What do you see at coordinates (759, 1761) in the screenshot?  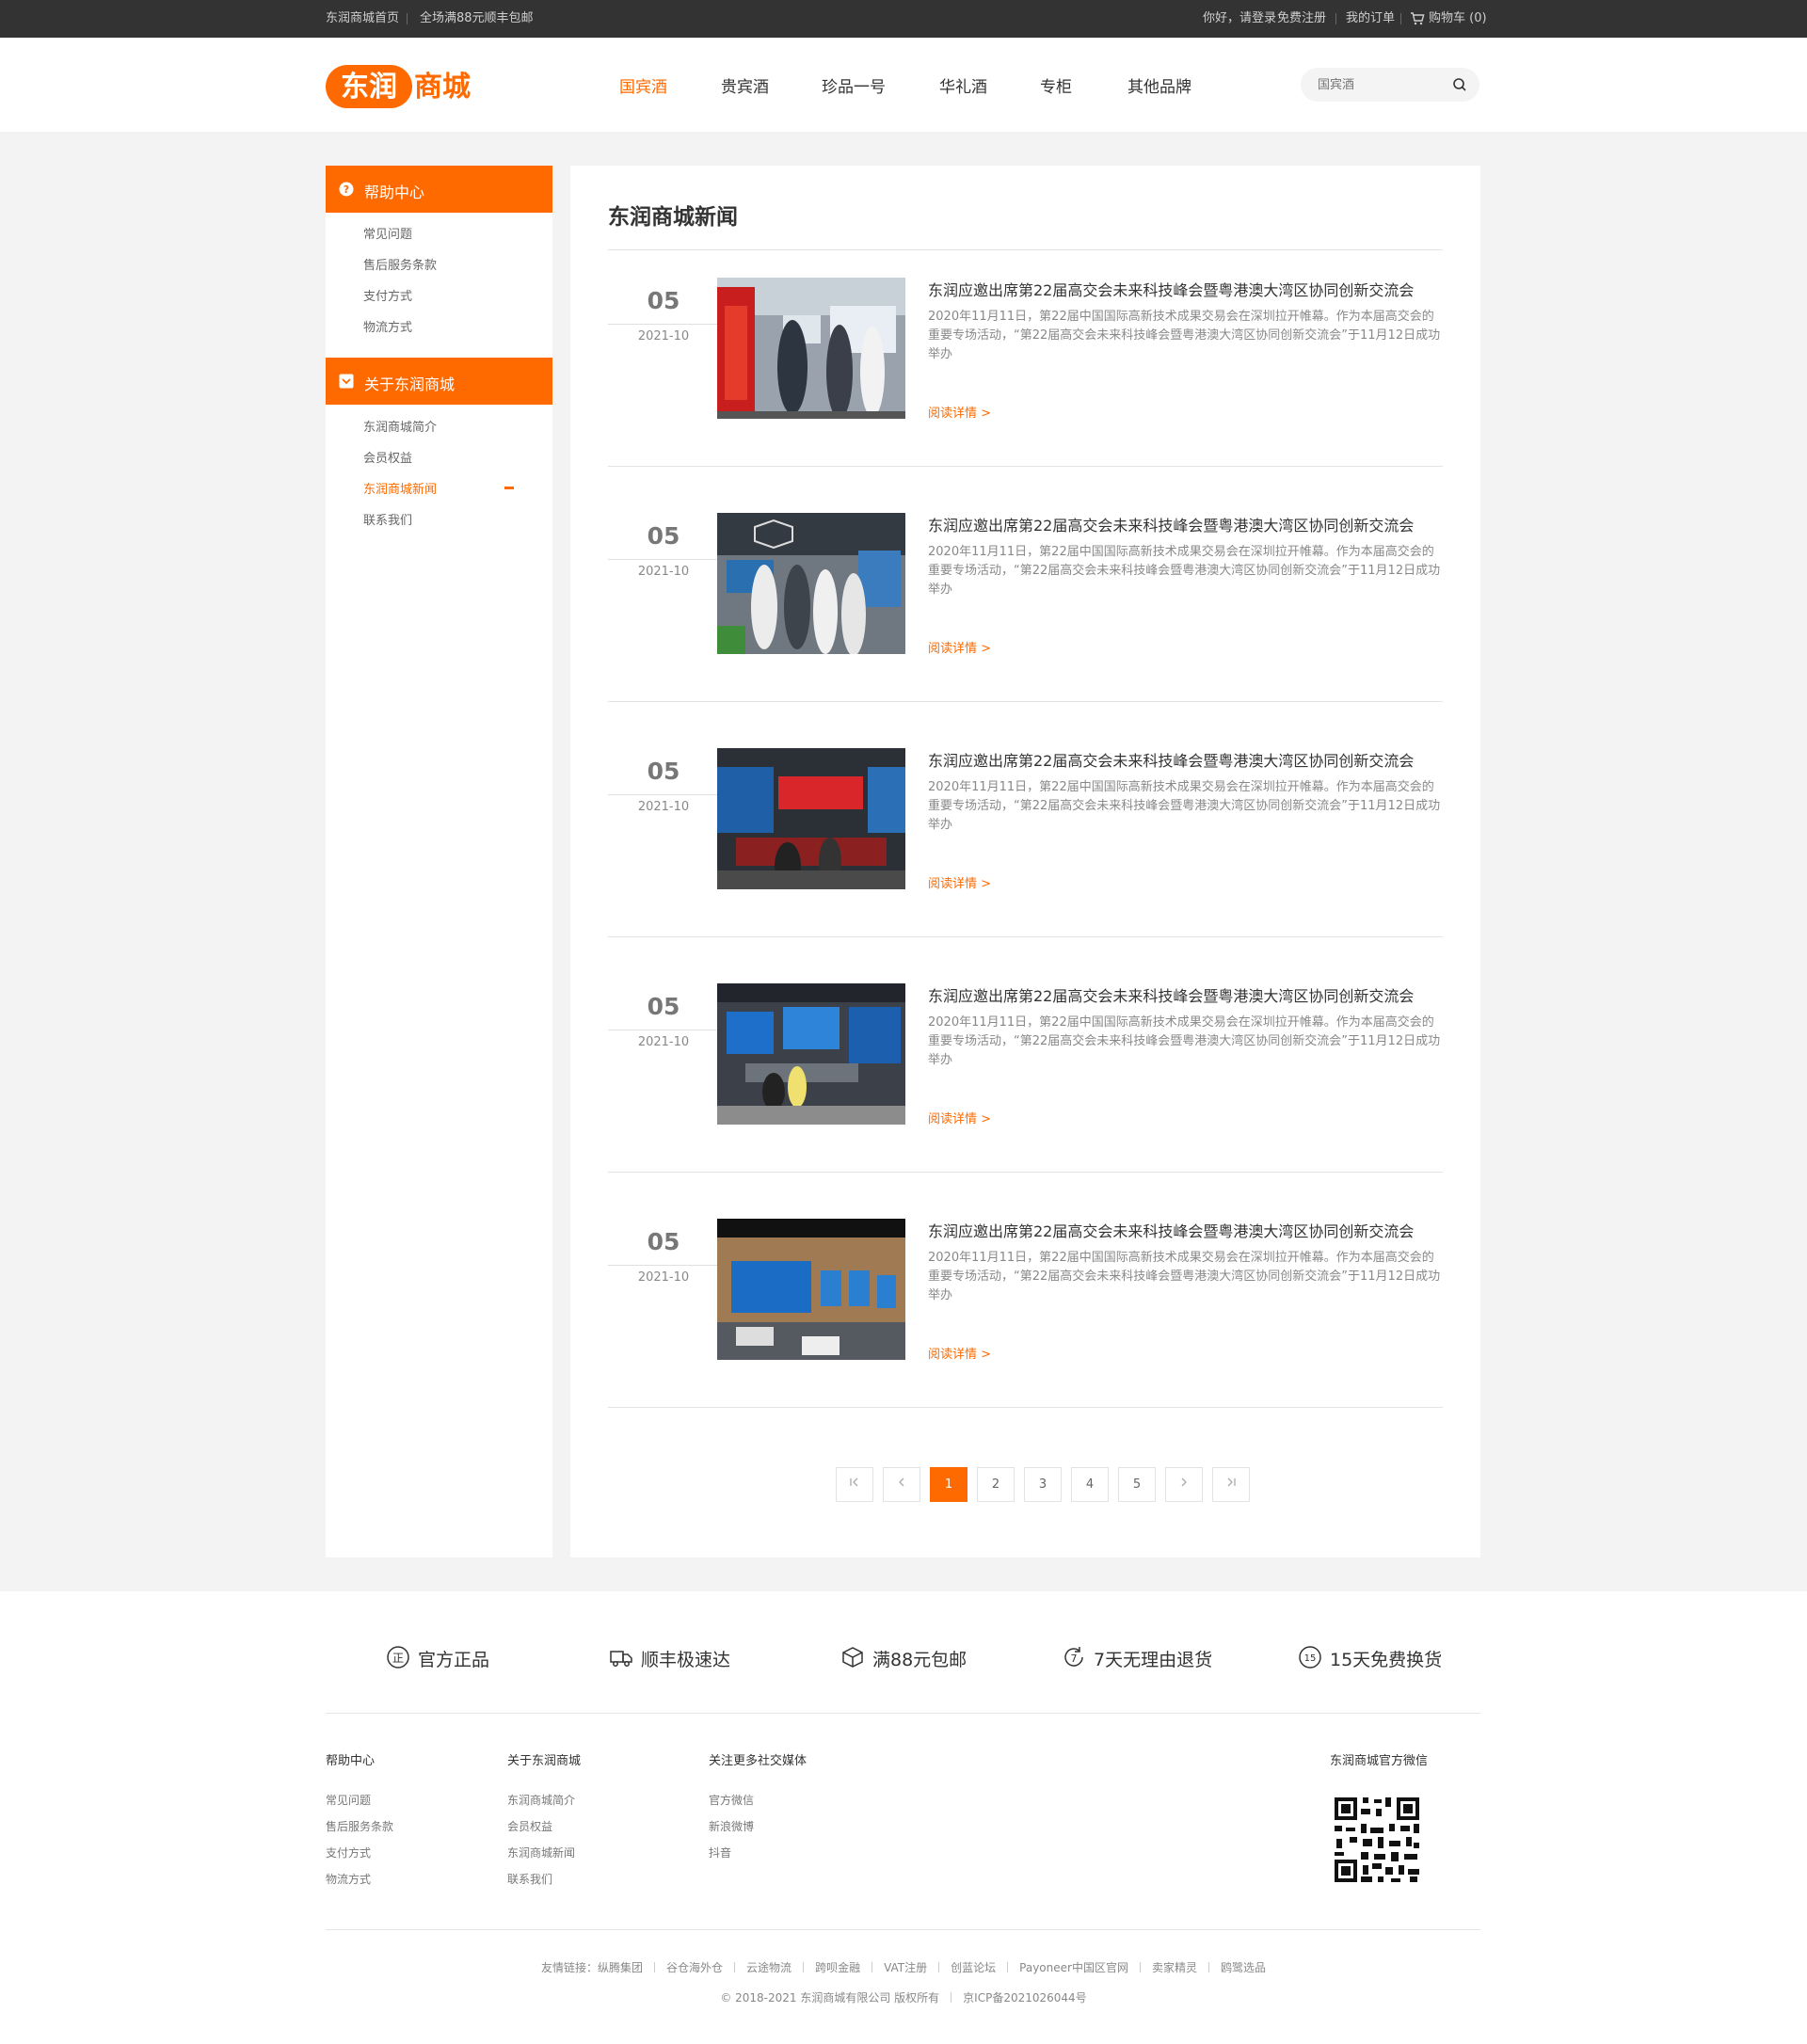 I see `footer-col-social-title: 关注更多社交媒体` at bounding box center [759, 1761].